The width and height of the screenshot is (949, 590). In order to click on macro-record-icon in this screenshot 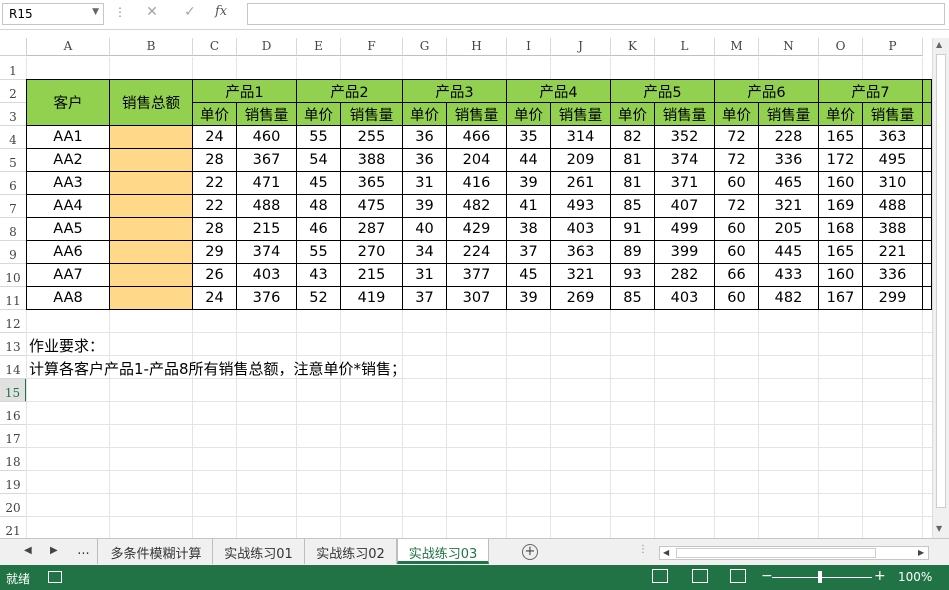, I will do `click(55, 577)`.